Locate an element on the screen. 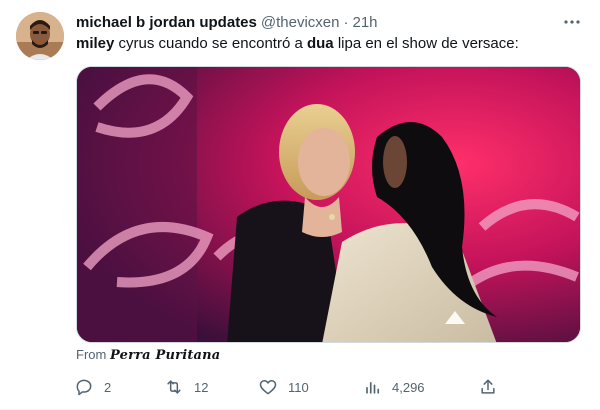  avatar is located at coordinates (40, 36).